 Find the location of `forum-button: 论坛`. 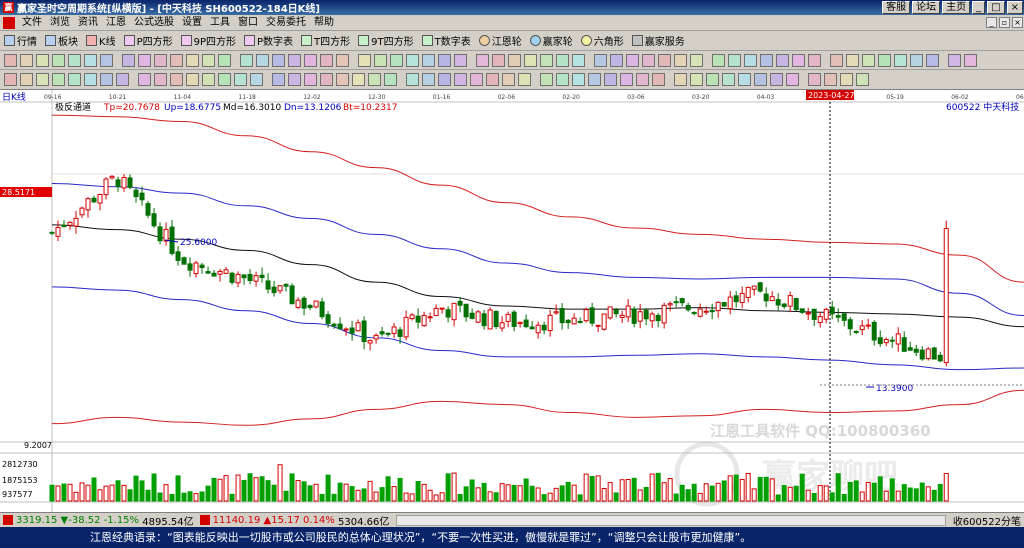

forum-button: 论坛 is located at coordinates (926, 7).